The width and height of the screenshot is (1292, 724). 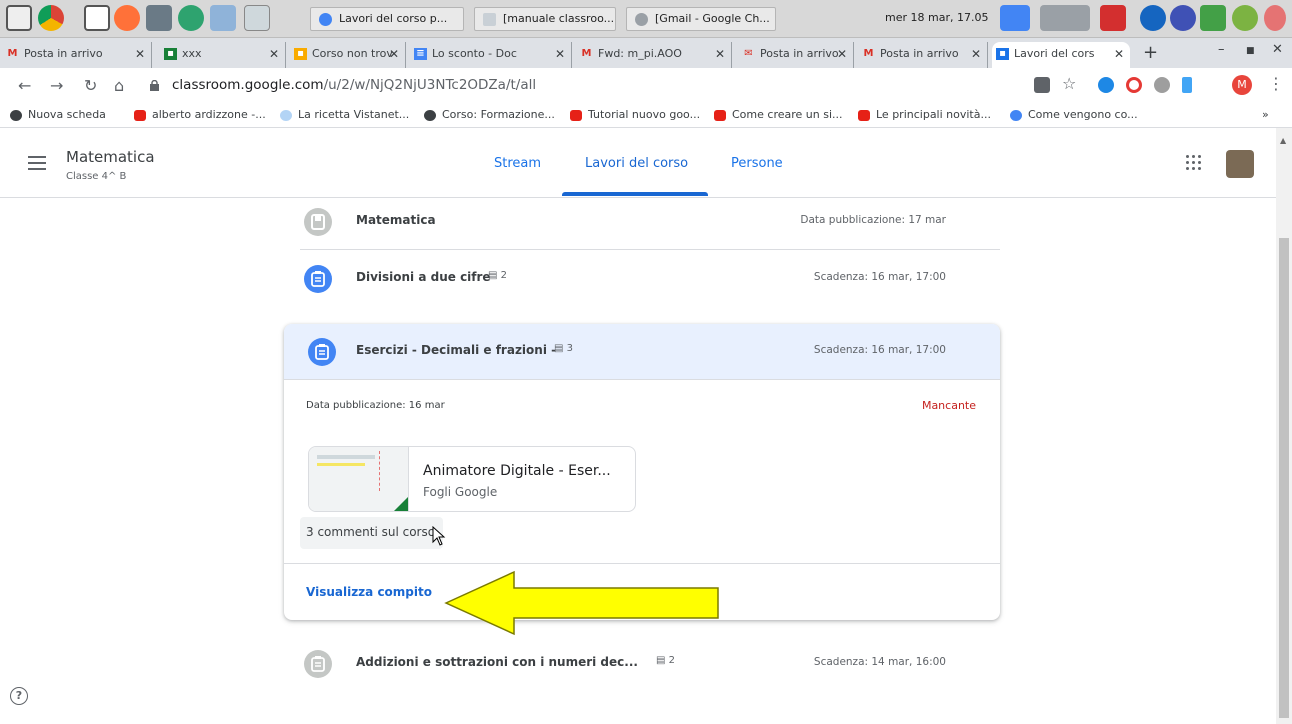 I want to click on screenshot-icon, so click(x=159, y=18).